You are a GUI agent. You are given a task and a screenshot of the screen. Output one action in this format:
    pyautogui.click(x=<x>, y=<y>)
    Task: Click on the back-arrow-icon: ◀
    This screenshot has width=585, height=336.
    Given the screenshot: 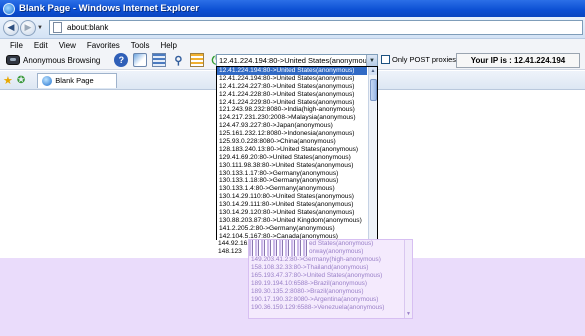 What is the action you would take?
    pyautogui.click(x=11, y=27)
    